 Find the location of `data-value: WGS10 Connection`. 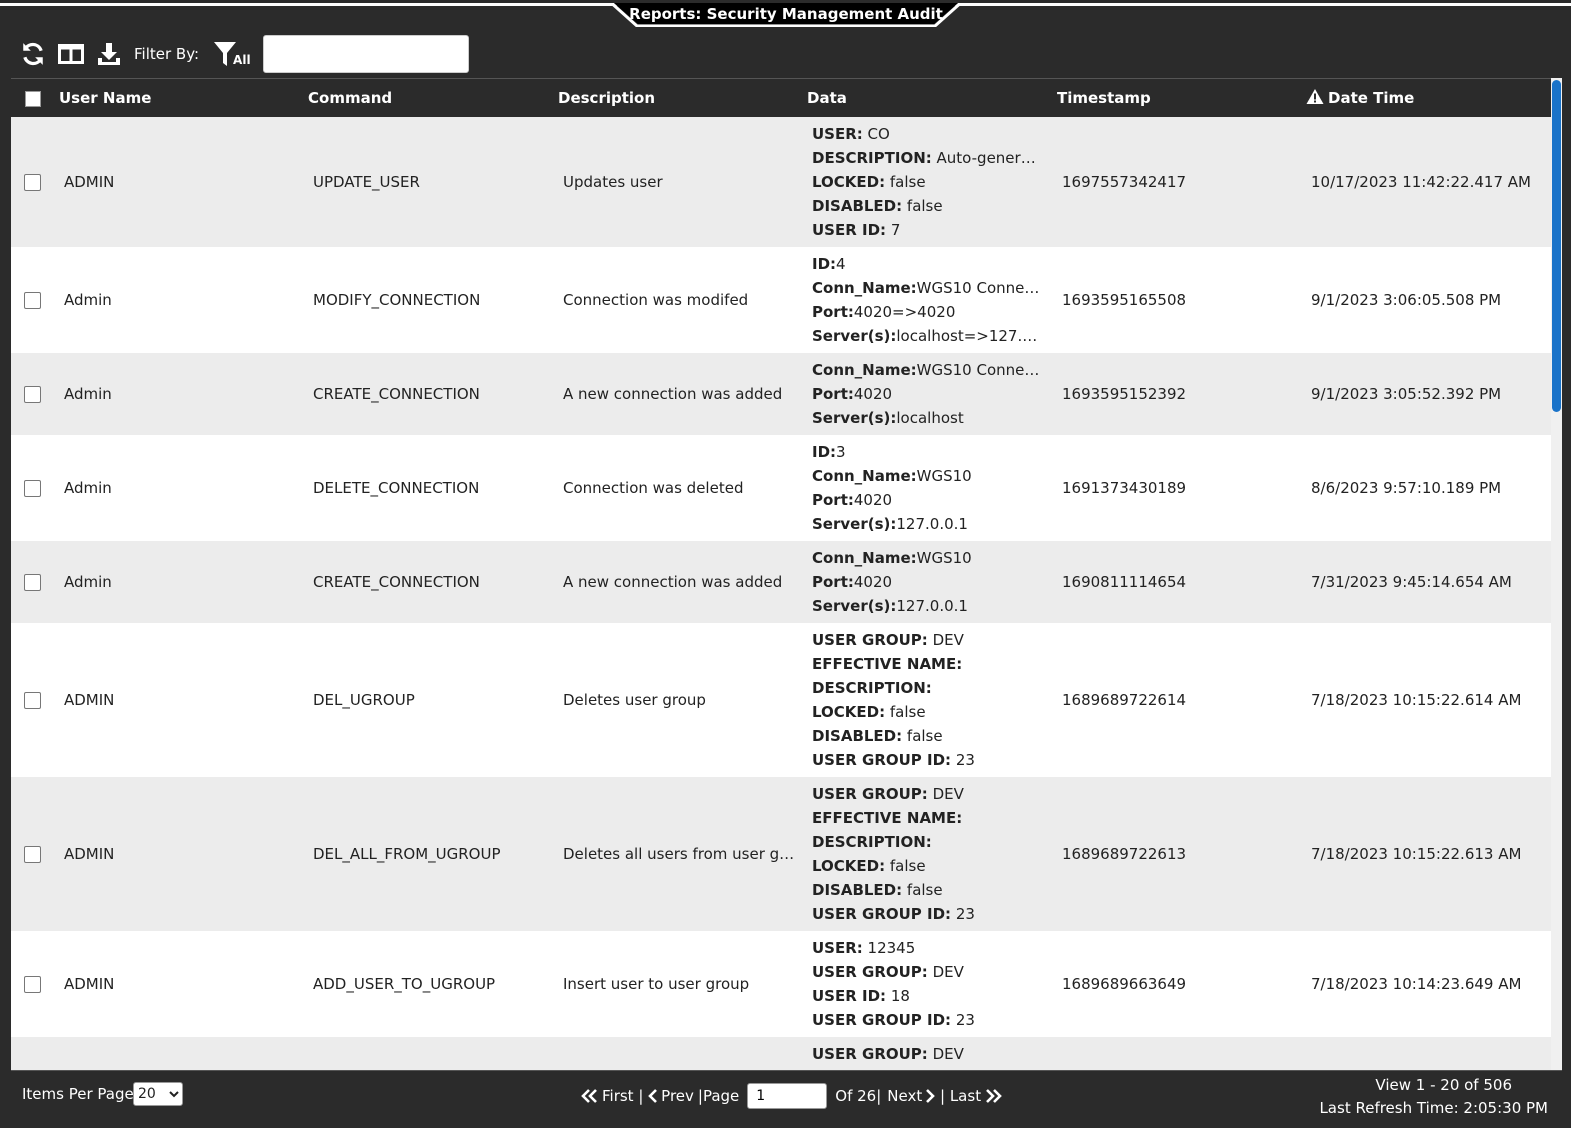

data-value: WGS10 Connection is located at coordinates (978, 288).